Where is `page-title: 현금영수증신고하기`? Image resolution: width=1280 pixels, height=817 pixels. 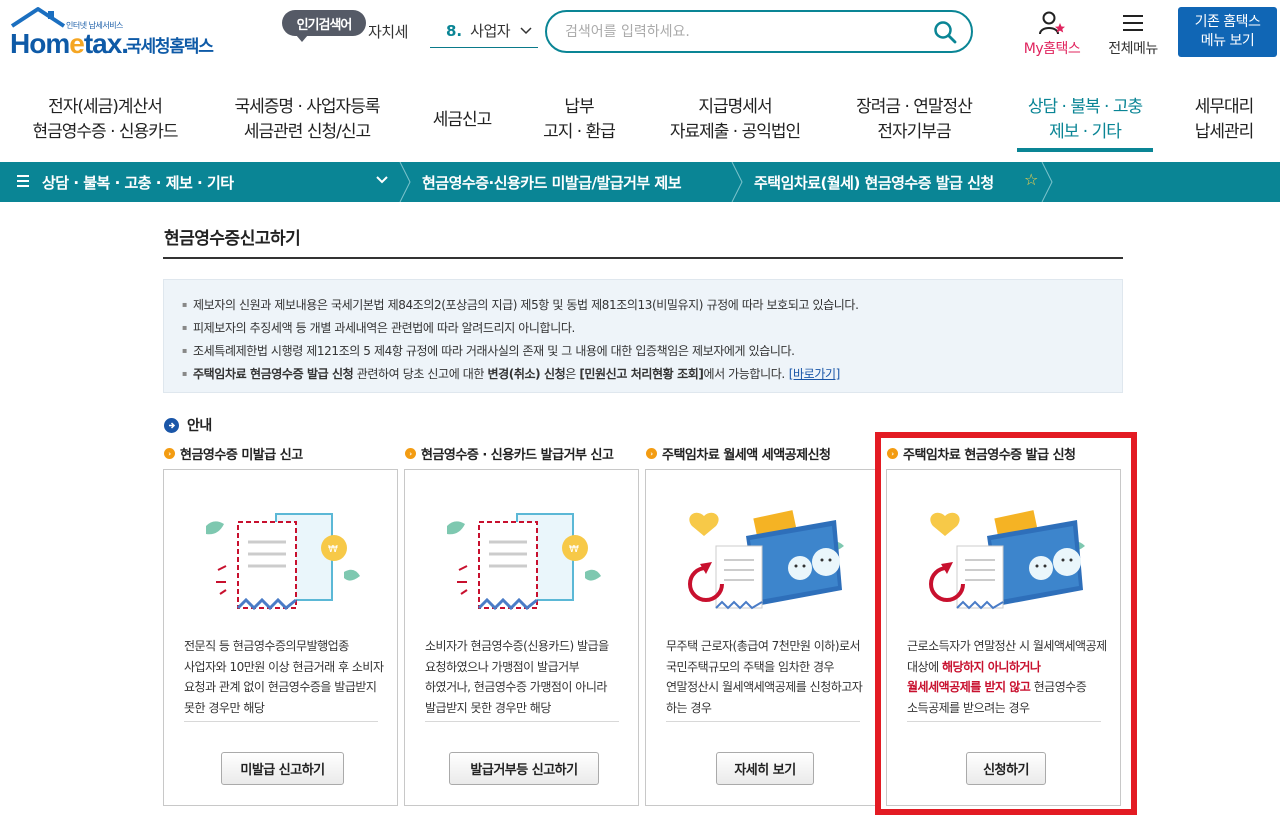
page-title: 현금영수증신고하기 is located at coordinates (232, 239).